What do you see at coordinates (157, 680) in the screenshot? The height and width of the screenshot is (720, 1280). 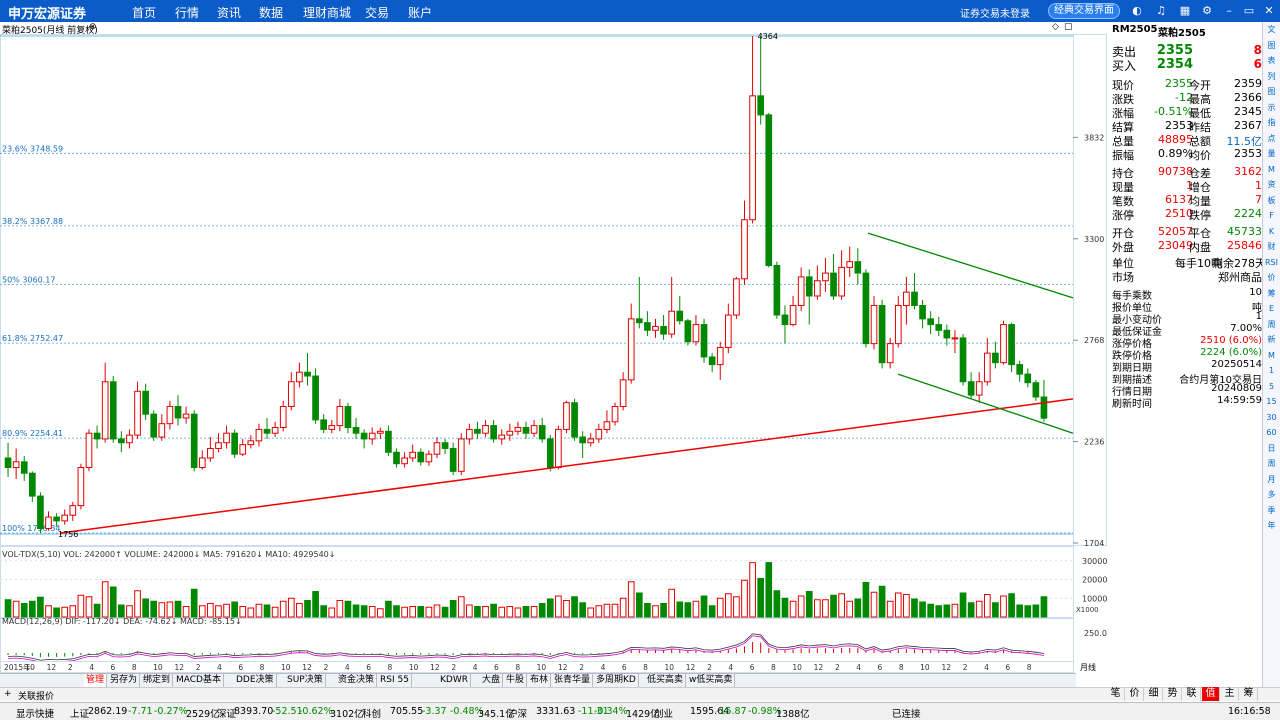 I see `indicator-tab: 绑定到` at bounding box center [157, 680].